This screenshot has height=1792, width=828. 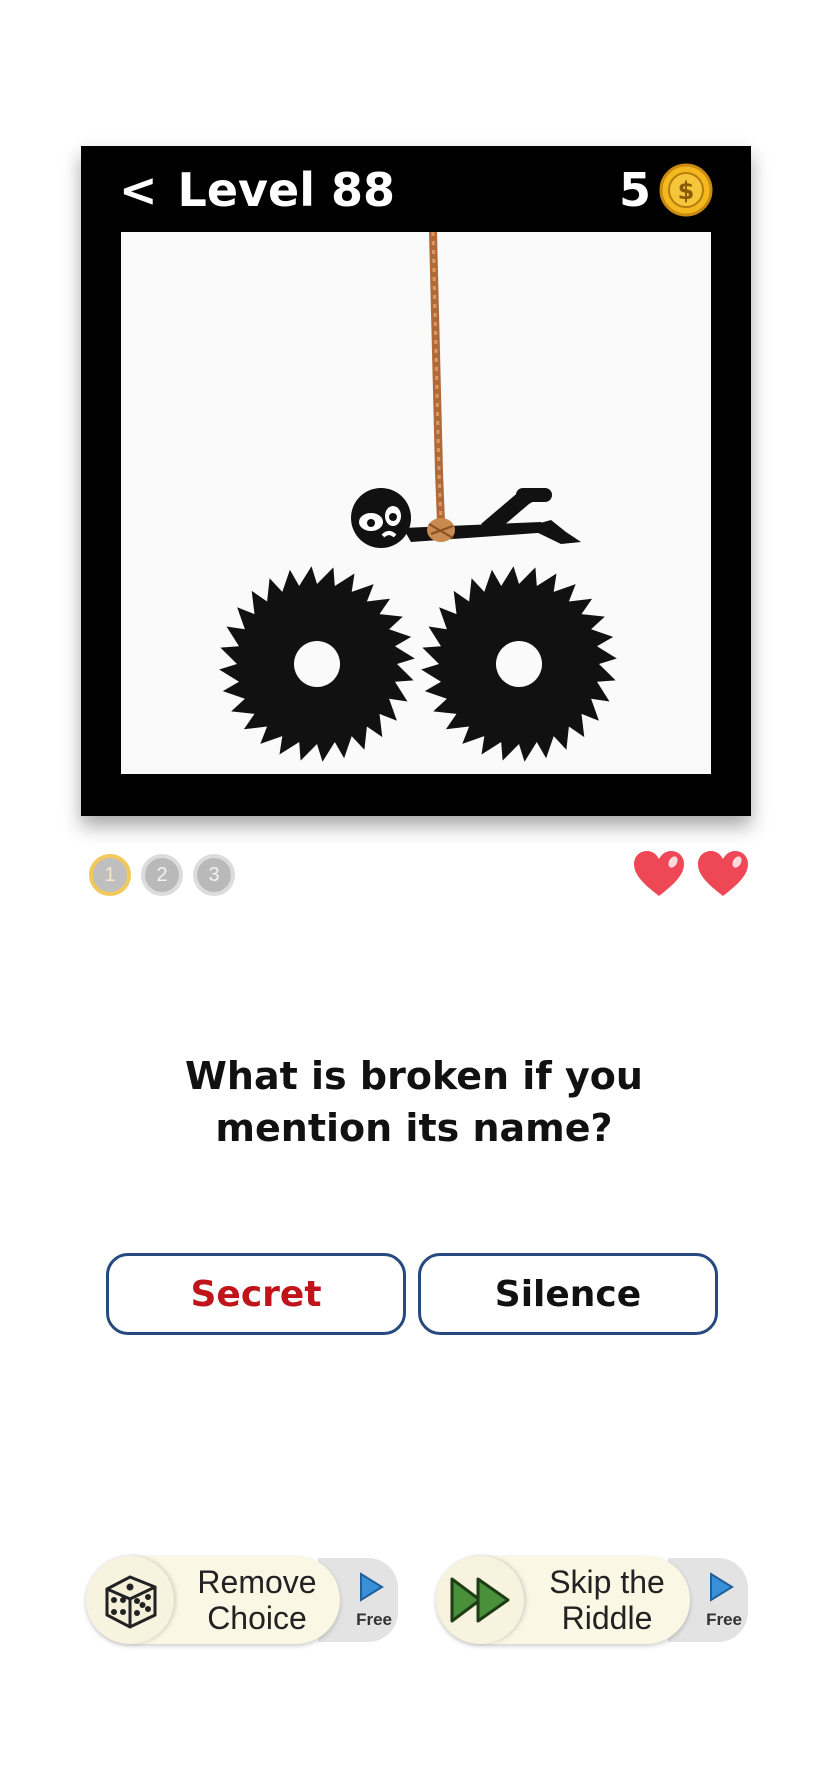 I want to click on level-title: Level 88, so click(x=286, y=190).